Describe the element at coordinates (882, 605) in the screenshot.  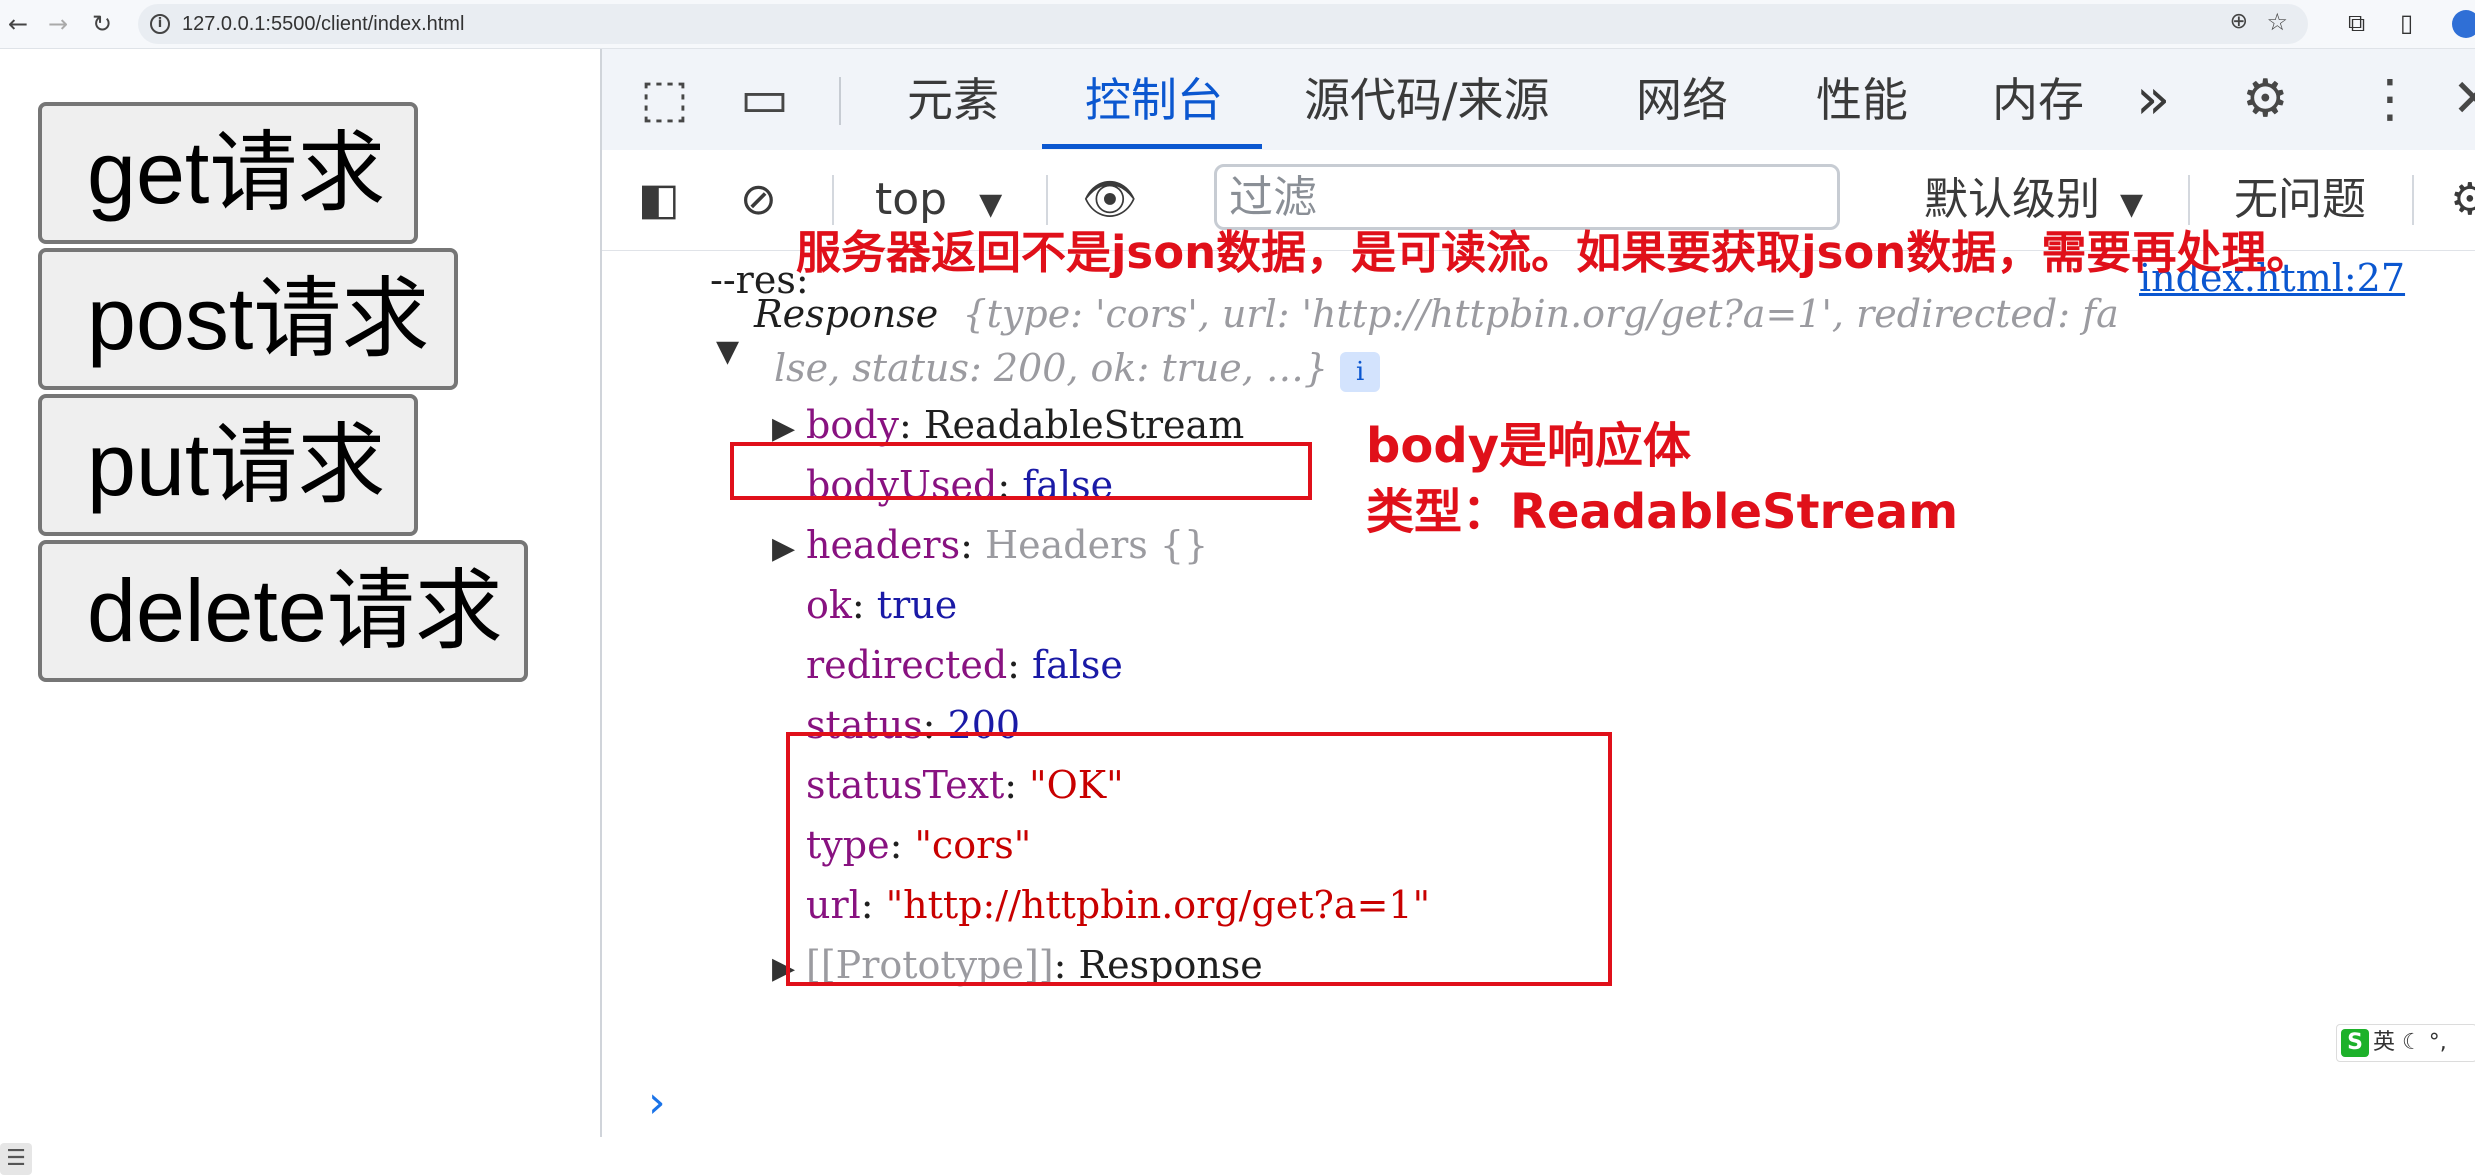
I see `prop-row: ok: true` at that location.